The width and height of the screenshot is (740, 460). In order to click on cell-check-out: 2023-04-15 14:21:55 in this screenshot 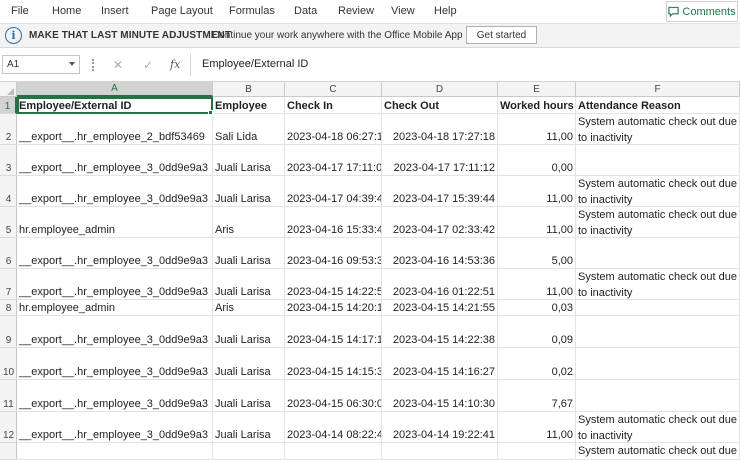, I will do `click(440, 308)`.